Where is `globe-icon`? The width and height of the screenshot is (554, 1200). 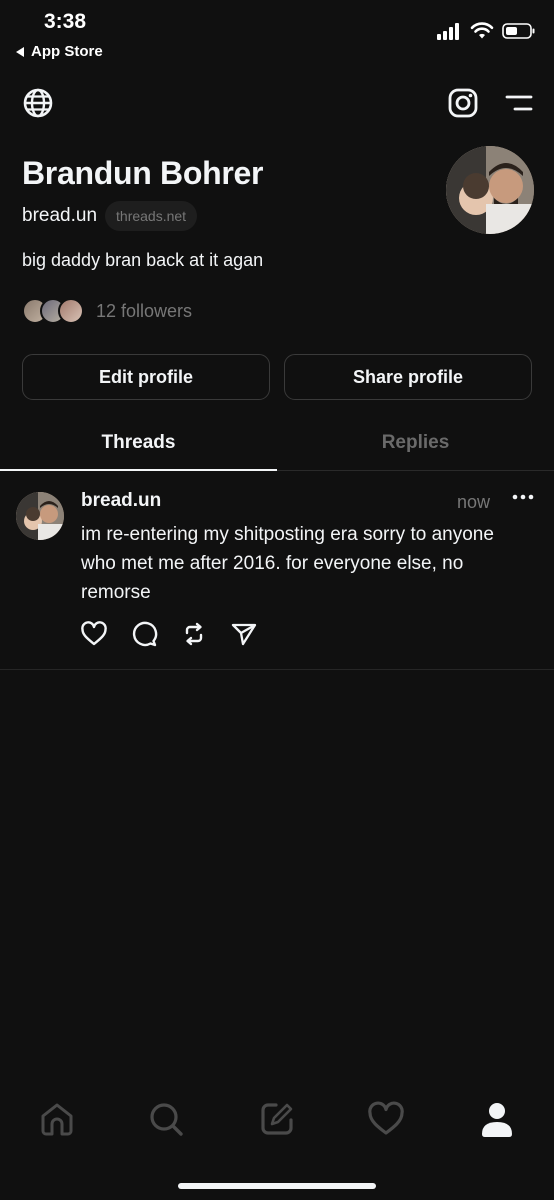
globe-icon is located at coordinates (38, 103).